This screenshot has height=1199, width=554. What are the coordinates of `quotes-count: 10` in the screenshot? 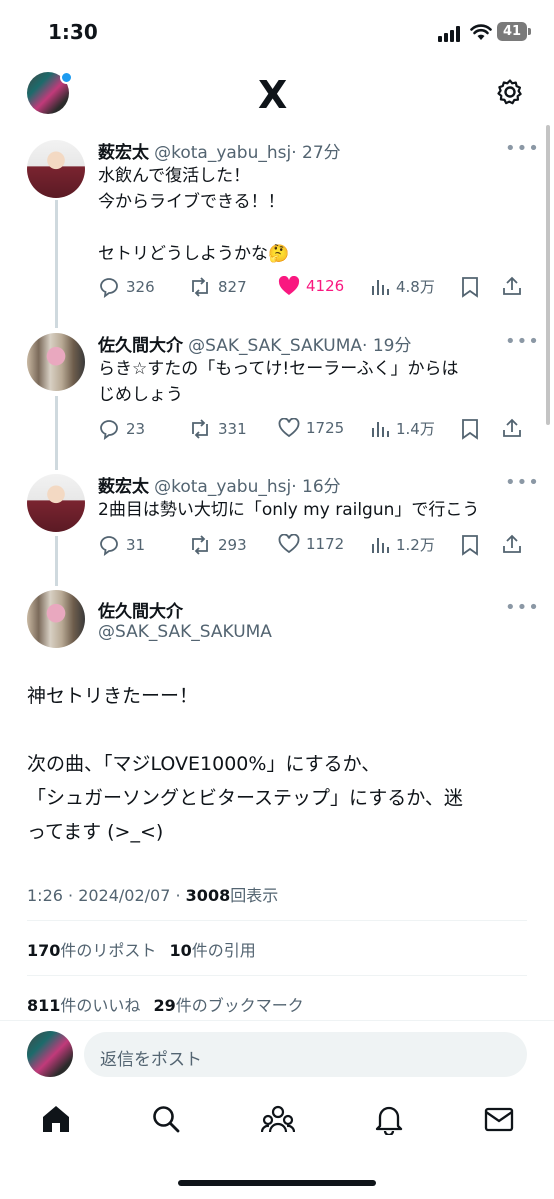 It's located at (180, 950).